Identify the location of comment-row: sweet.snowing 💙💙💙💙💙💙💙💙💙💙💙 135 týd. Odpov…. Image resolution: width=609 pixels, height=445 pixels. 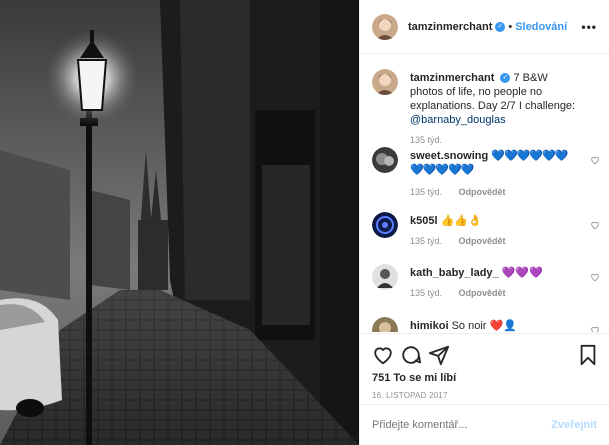
(486, 172).